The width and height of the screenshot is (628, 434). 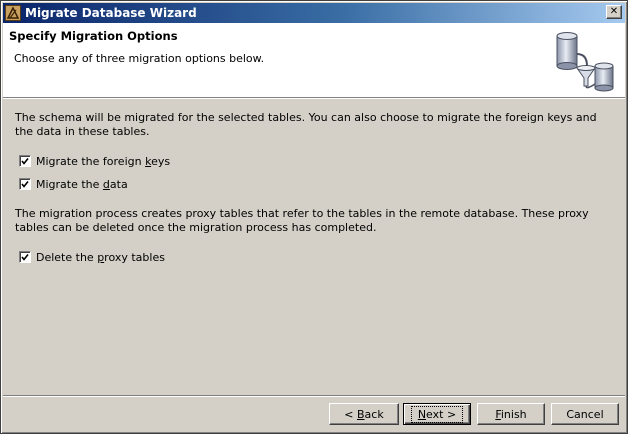 What do you see at coordinates (13, 13) in the screenshot?
I see `app-icon` at bounding box center [13, 13].